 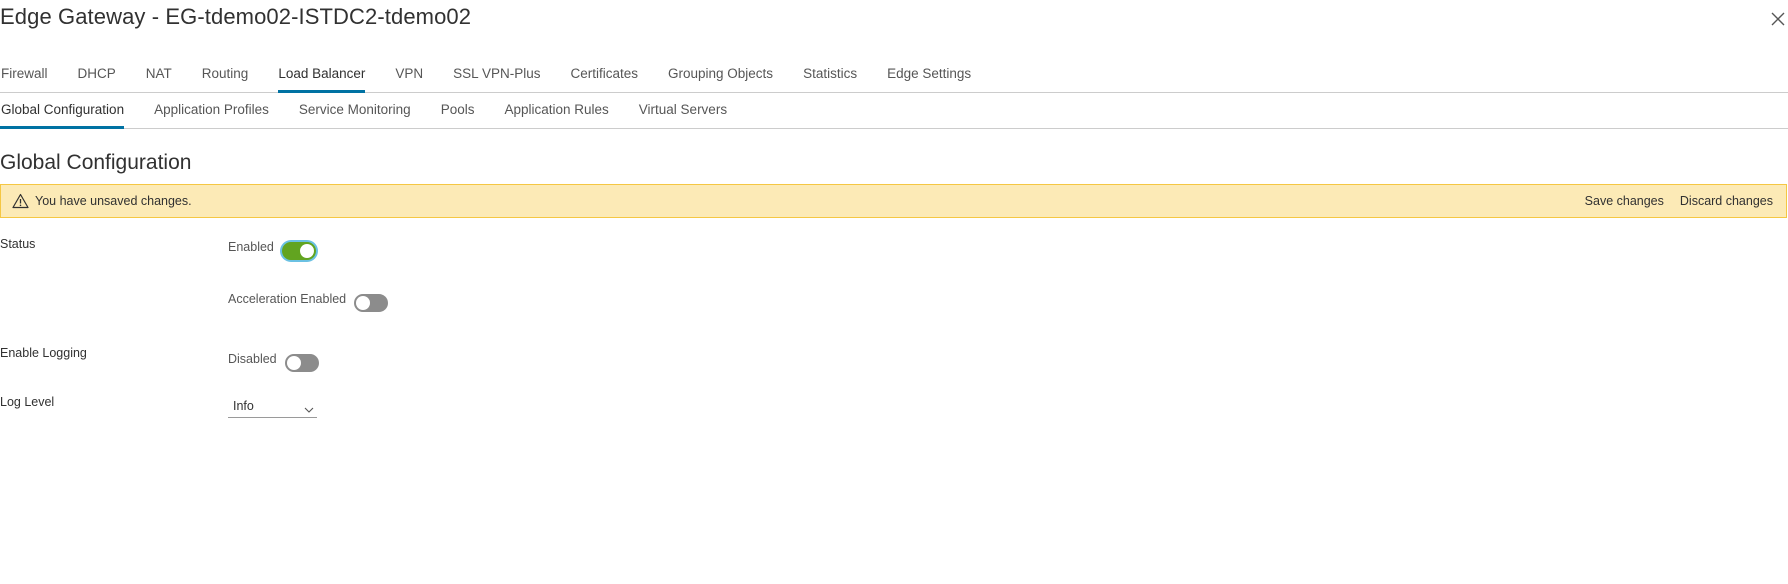 I want to click on log-level-value: Info, so click(x=243, y=406).